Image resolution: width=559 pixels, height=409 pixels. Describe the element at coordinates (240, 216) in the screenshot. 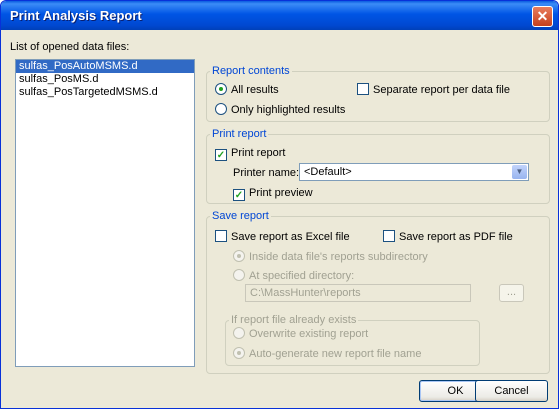

I see `save-report-legend: Save report` at that location.